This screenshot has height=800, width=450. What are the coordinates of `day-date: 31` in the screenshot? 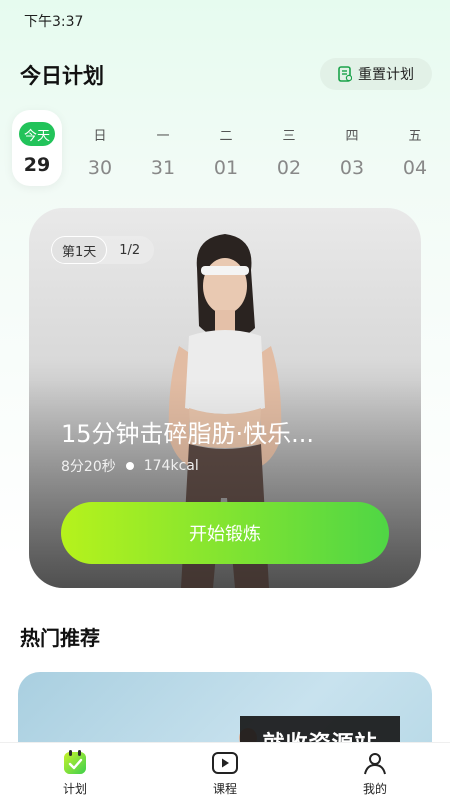 It's located at (163, 168).